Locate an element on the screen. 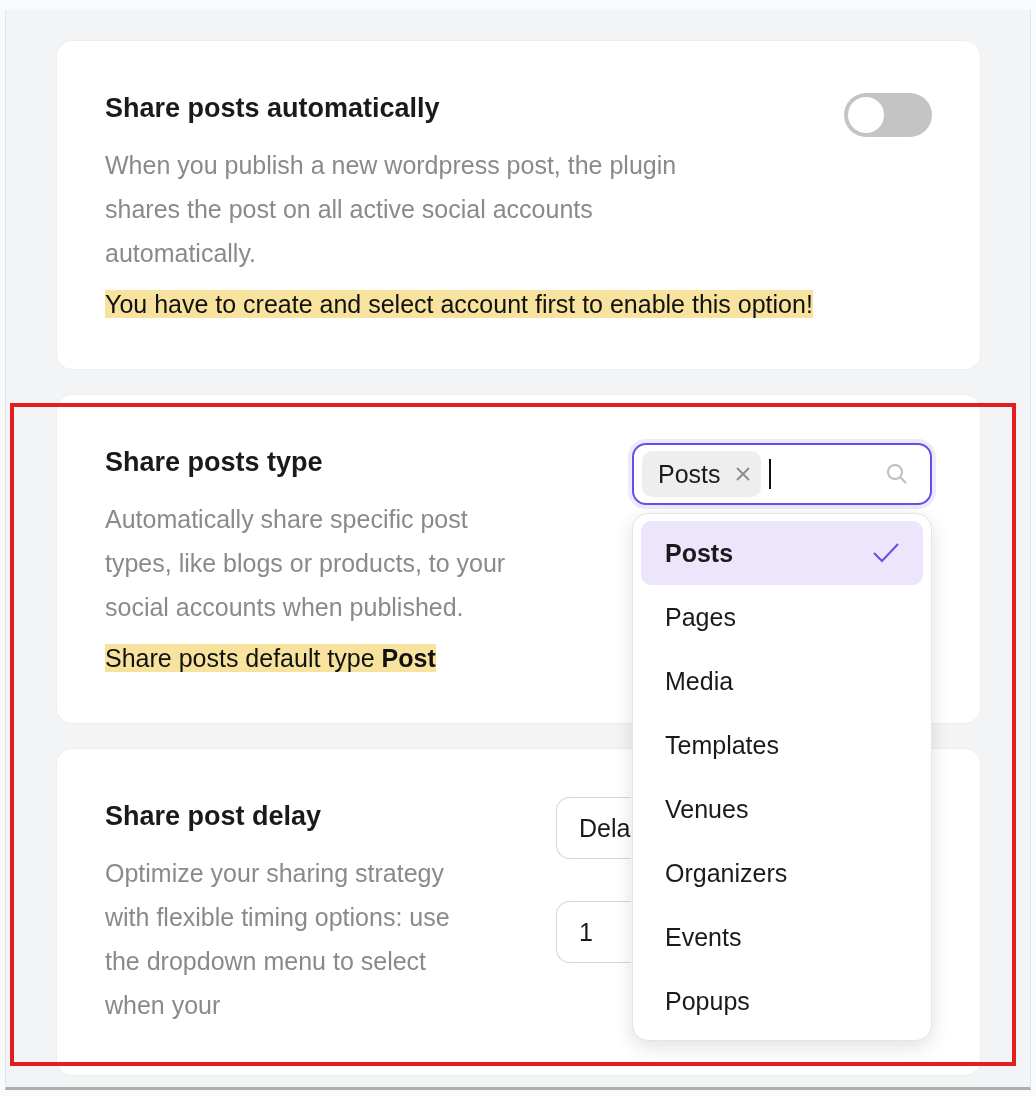  notice-text: Share posts default type Post is located at coordinates (270, 658).